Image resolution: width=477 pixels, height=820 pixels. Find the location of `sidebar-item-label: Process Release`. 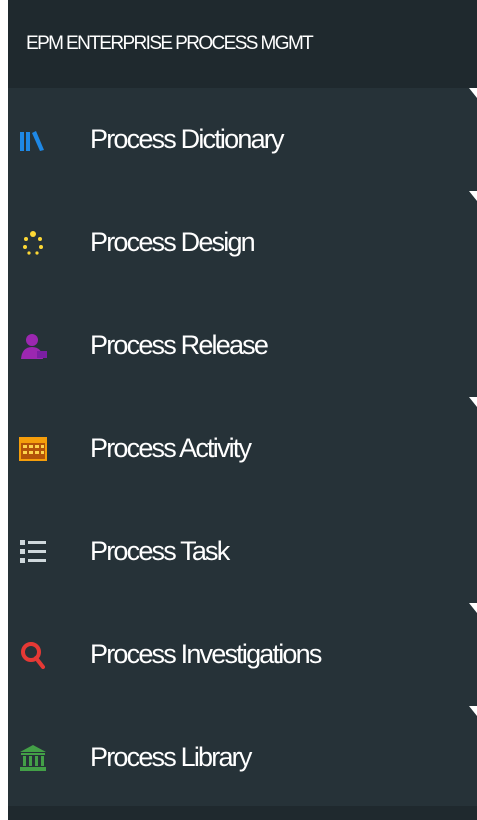

sidebar-item-label: Process Release is located at coordinates (179, 345).